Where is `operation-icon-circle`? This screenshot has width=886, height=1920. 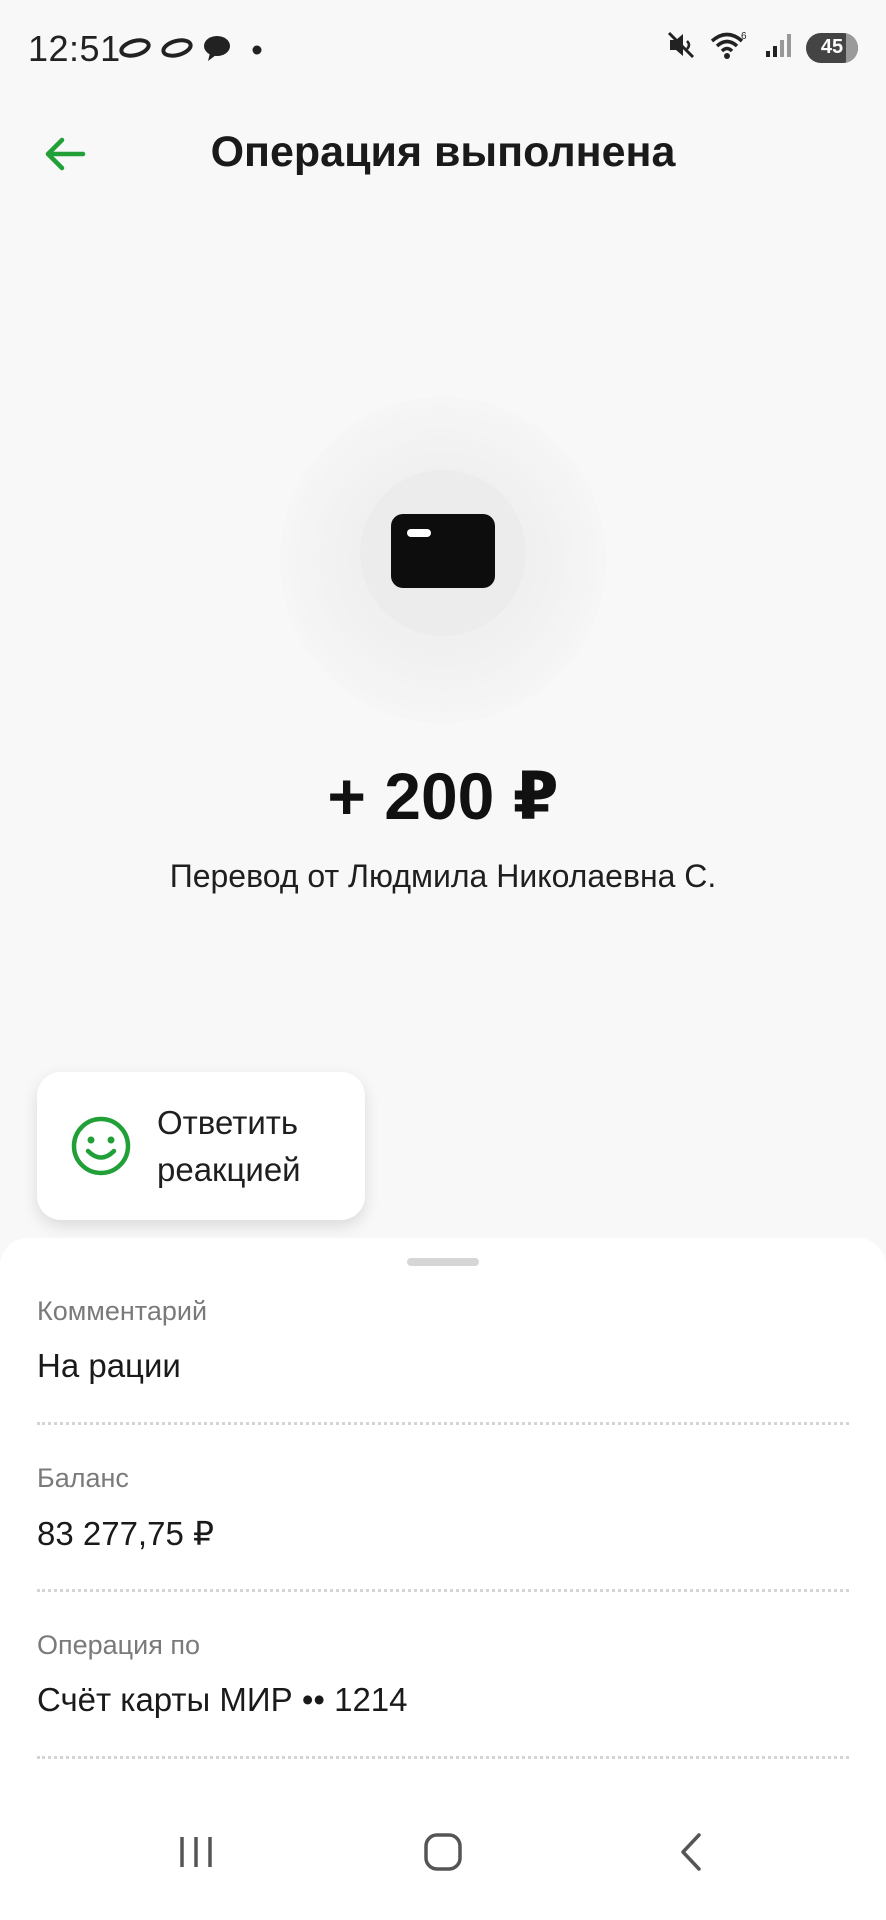
operation-icon-circle is located at coordinates (443, 553).